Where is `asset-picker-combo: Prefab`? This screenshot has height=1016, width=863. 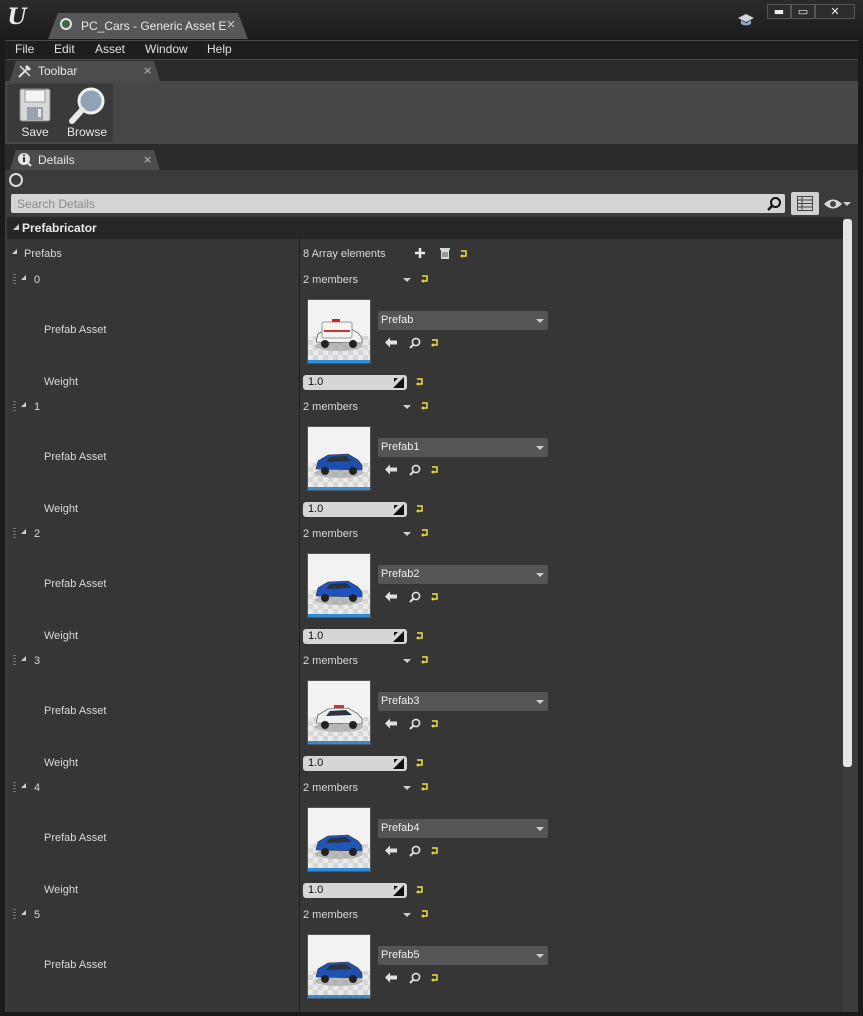
asset-picker-combo: Prefab is located at coordinates (463, 320).